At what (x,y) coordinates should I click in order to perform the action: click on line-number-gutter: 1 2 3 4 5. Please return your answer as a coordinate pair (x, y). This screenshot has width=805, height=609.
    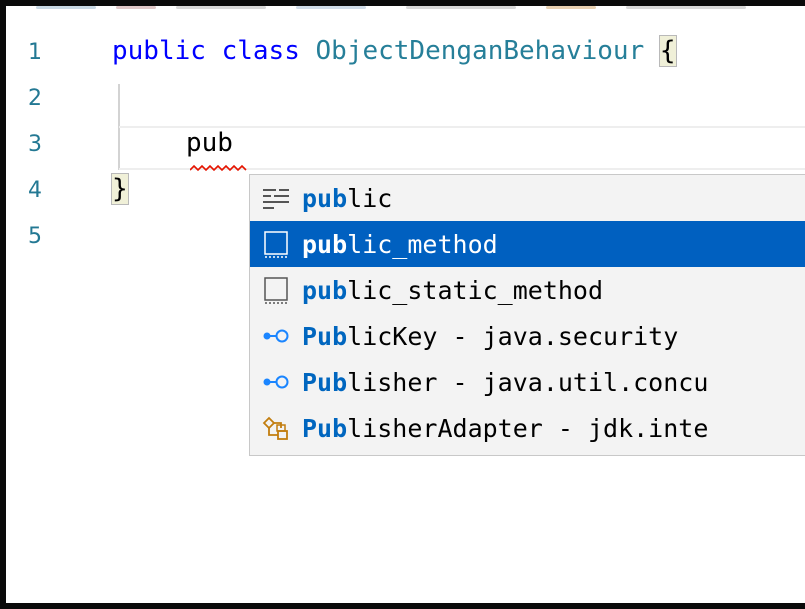
    Looking at the image, I should click on (51, 304).